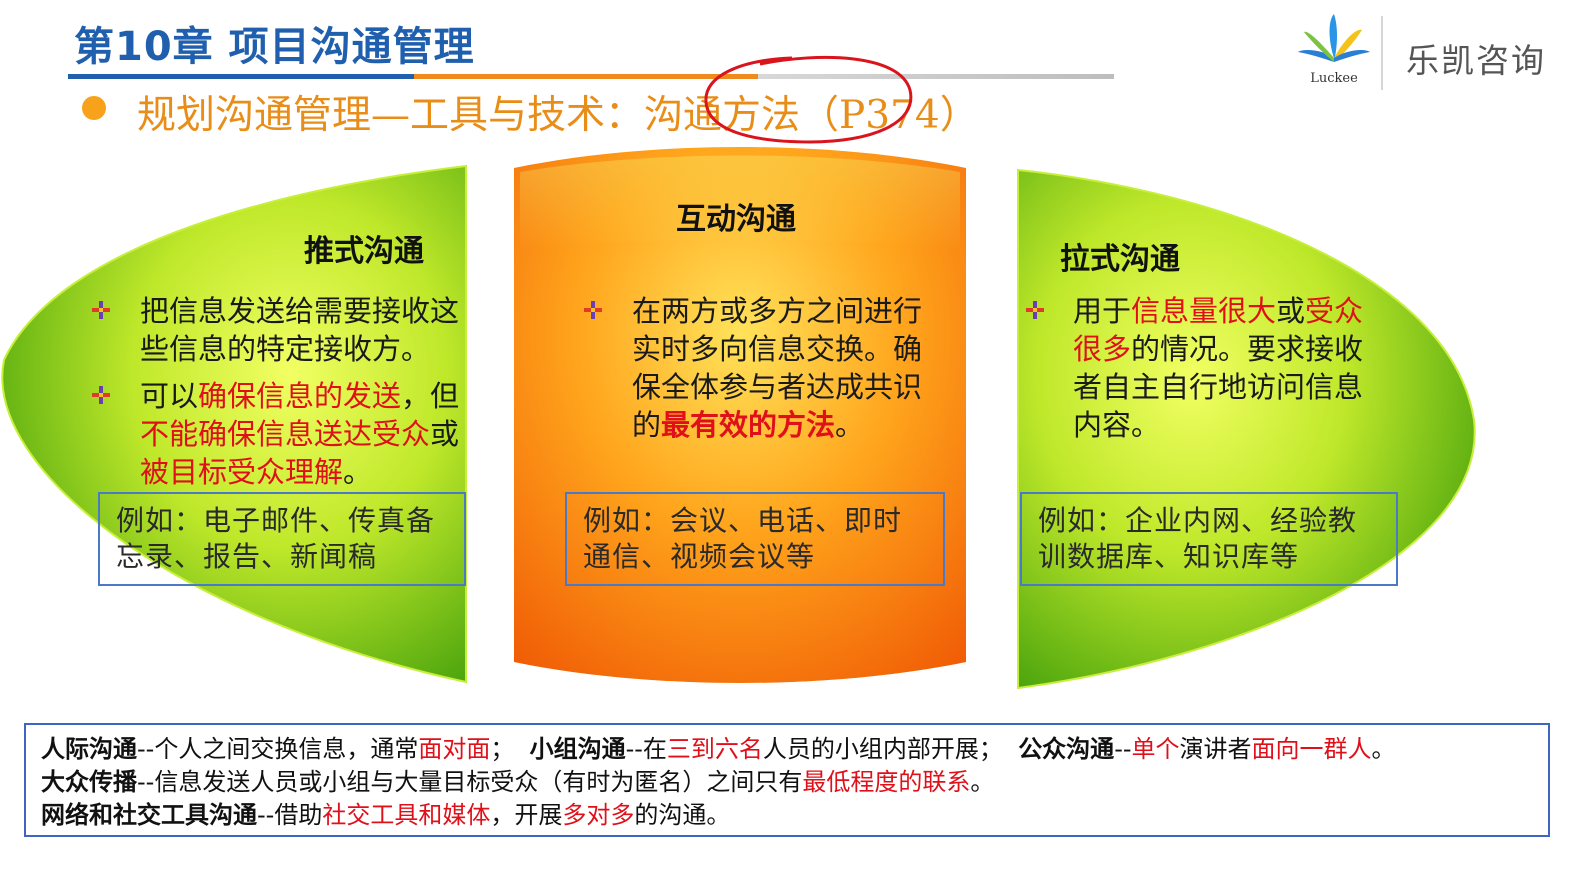 This screenshot has height=885, width=1586. I want to click on pull-item-1-text: 或, so click(1291, 311).